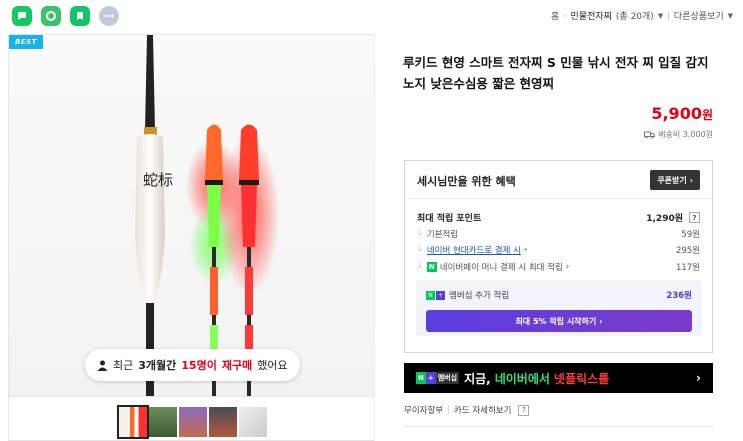 Image resolution: width=743 pixels, height=441 pixels. I want to click on membership-row: N + 멤버십 추가 적립 236원, so click(559, 295).